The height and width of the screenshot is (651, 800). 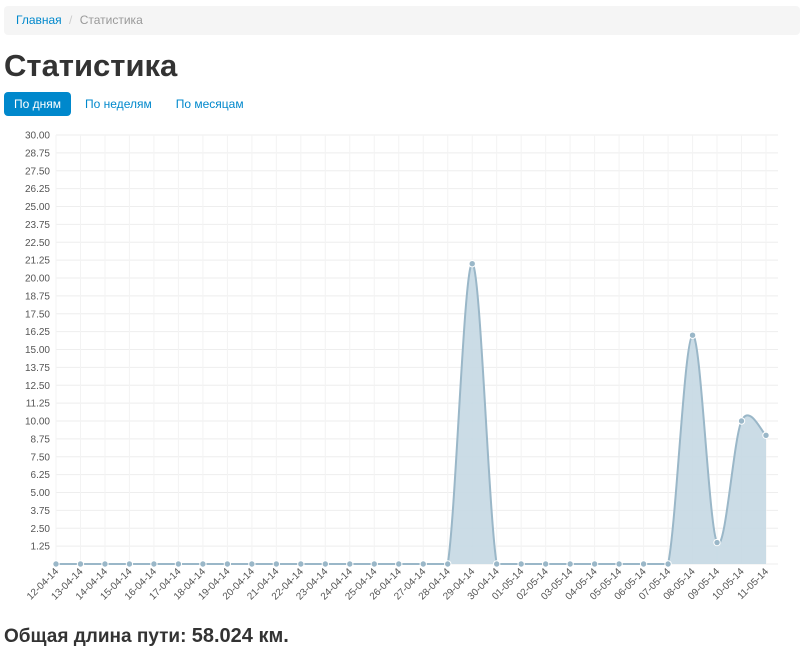 What do you see at coordinates (37, 279) in the screenshot?
I see `y-tick-label: 20.00` at bounding box center [37, 279].